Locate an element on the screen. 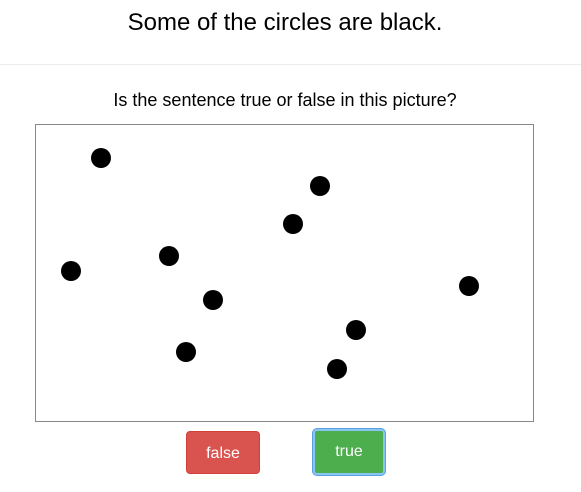  sentence-text: Some of the circles are black. is located at coordinates (285, 22).